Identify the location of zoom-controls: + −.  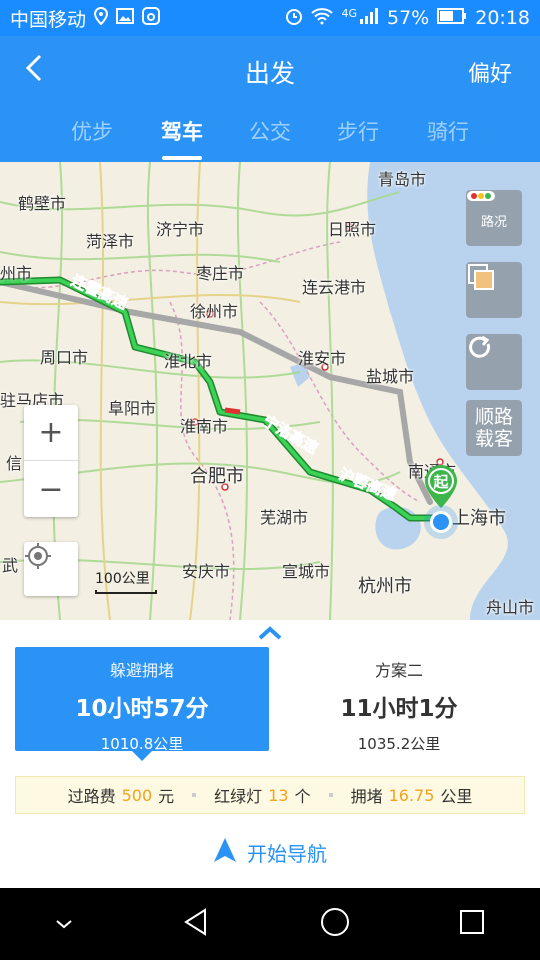
(51, 461).